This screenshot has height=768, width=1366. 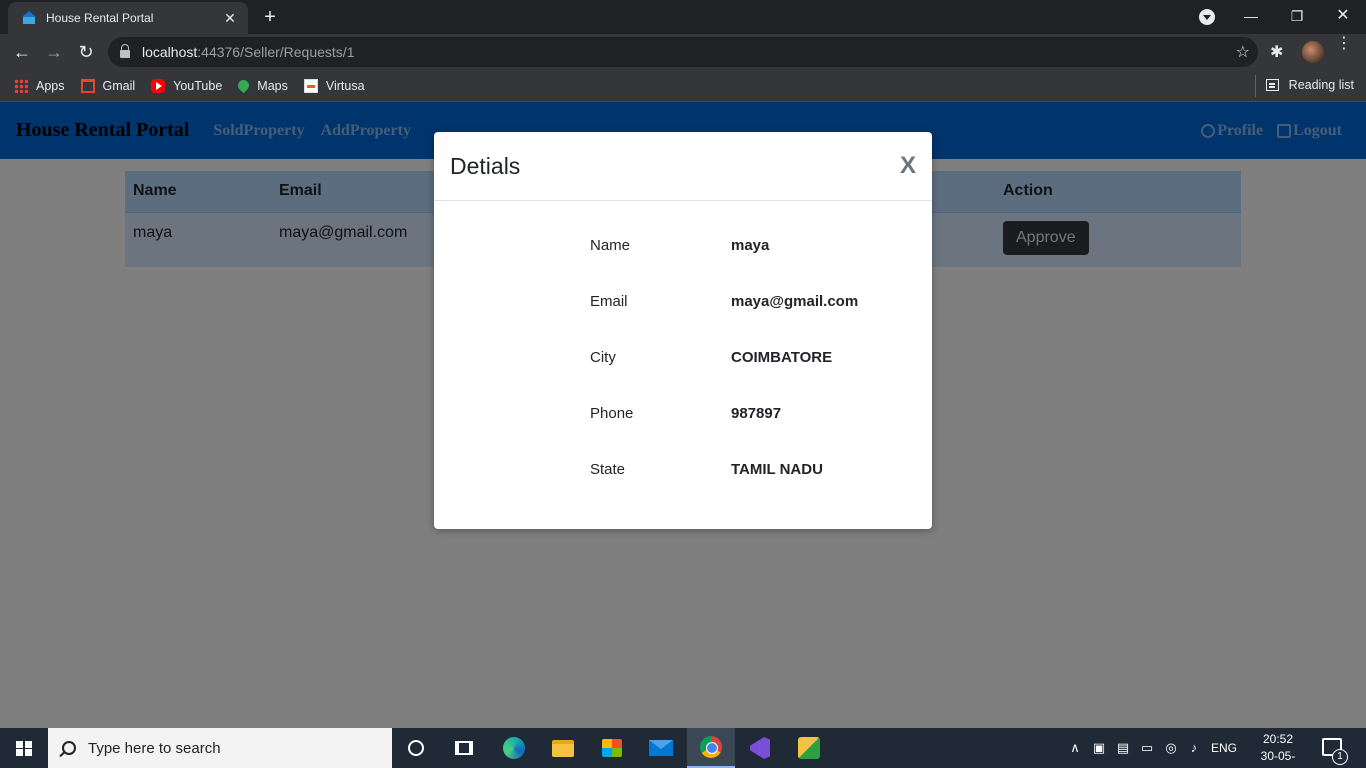 What do you see at coordinates (262, 85) in the screenshot?
I see `bookmark-maps: Maps` at bounding box center [262, 85].